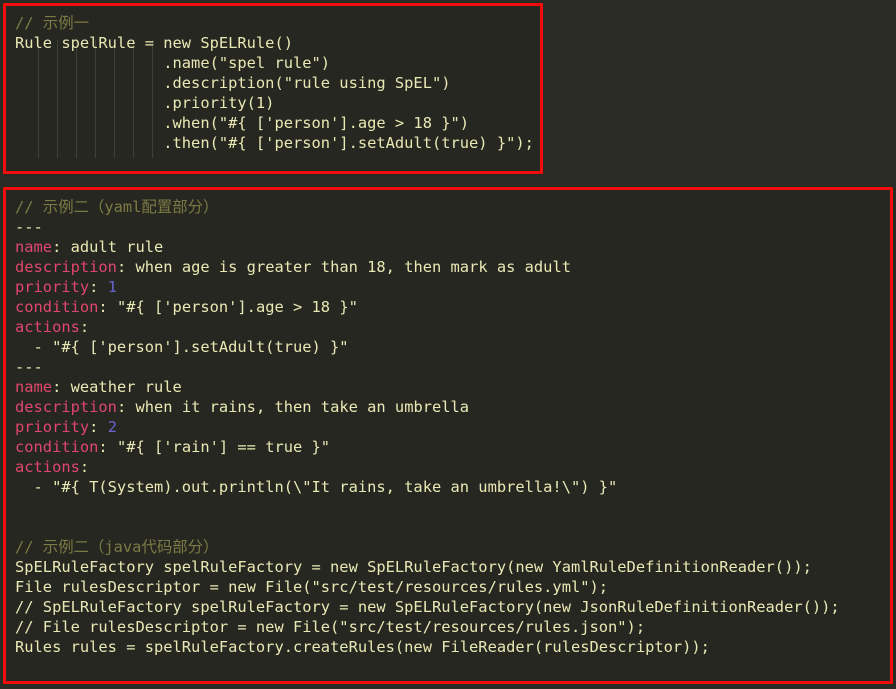 Image resolution: width=896 pixels, height=689 pixels. What do you see at coordinates (173, 63) in the screenshot?
I see `code-line: .name("spel rule")` at bounding box center [173, 63].